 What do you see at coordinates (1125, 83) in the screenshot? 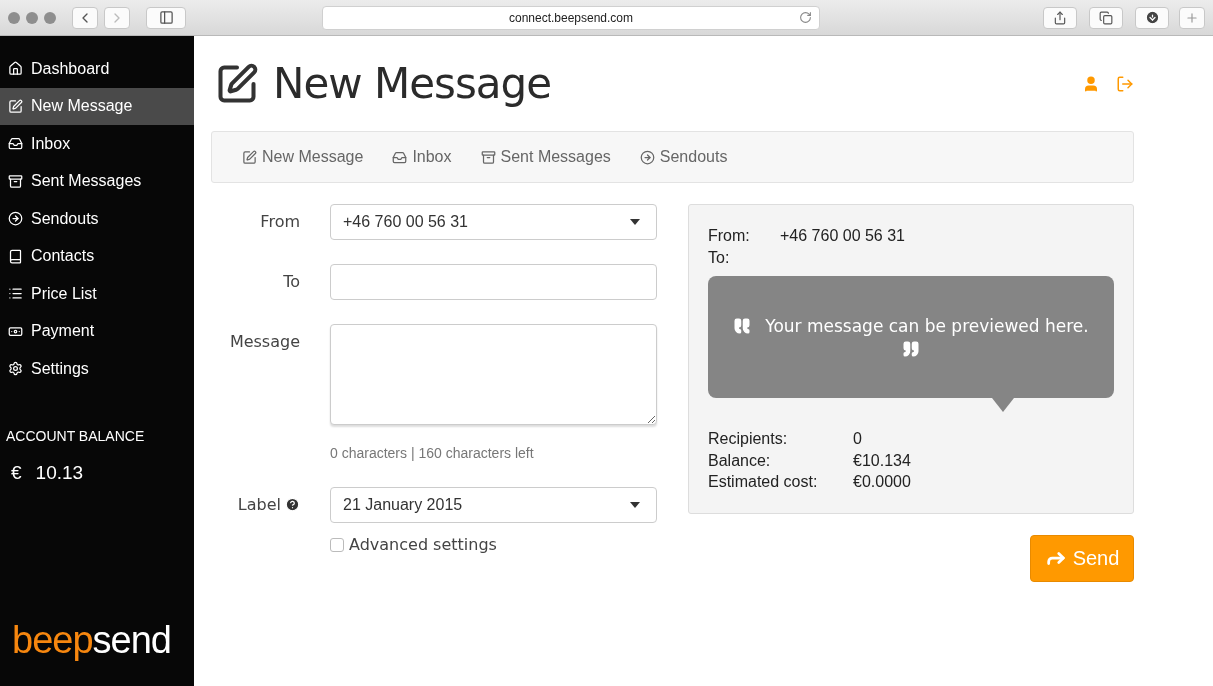
I see `logout-icon` at bounding box center [1125, 83].